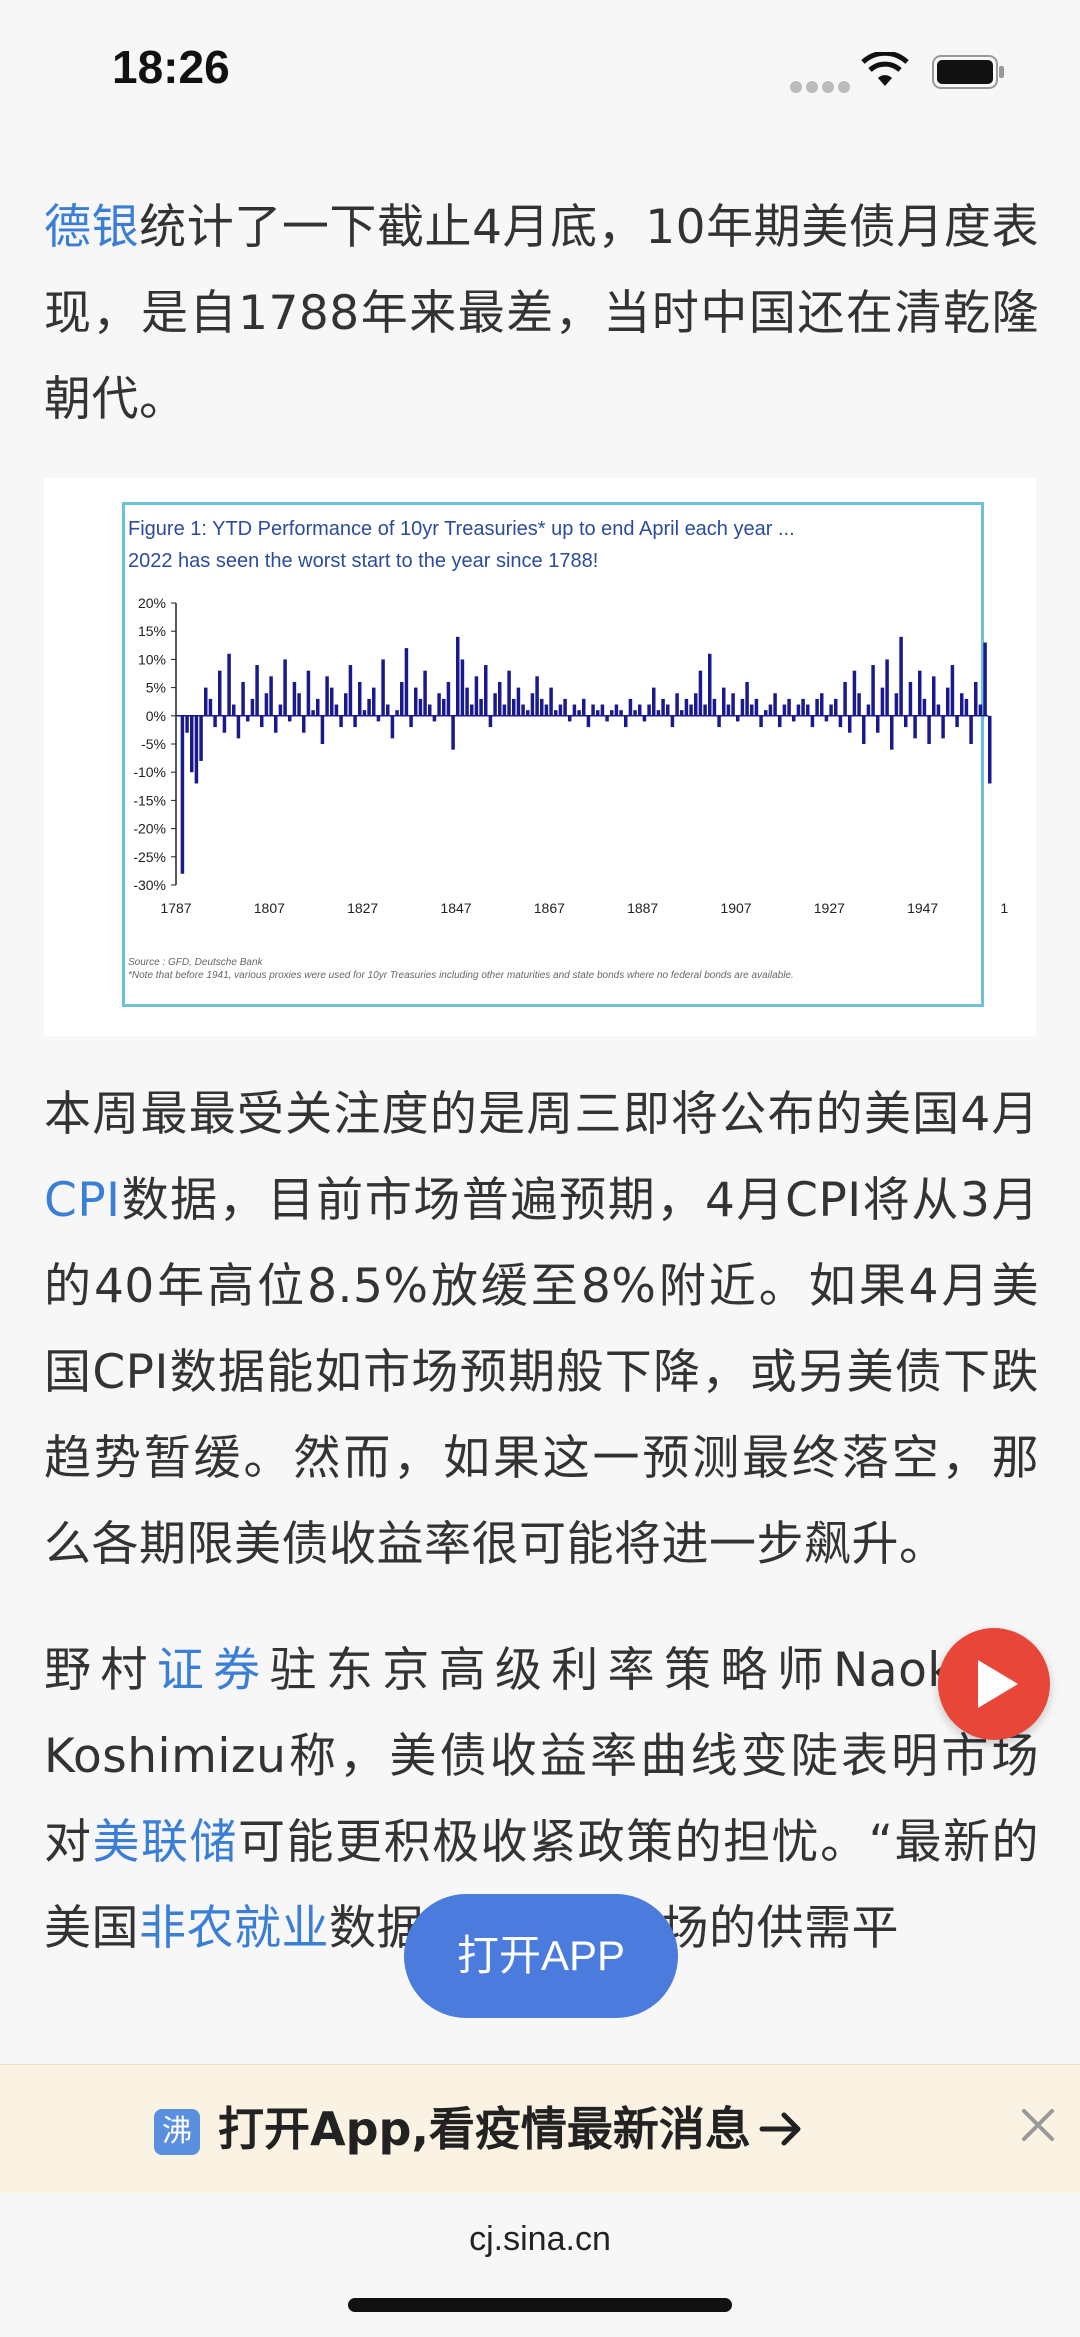 Image resolution: width=1080 pixels, height=2337 pixels. What do you see at coordinates (100, 1670) in the screenshot?
I see `paragraph-text: 野村` at bounding box center [100, 1670].